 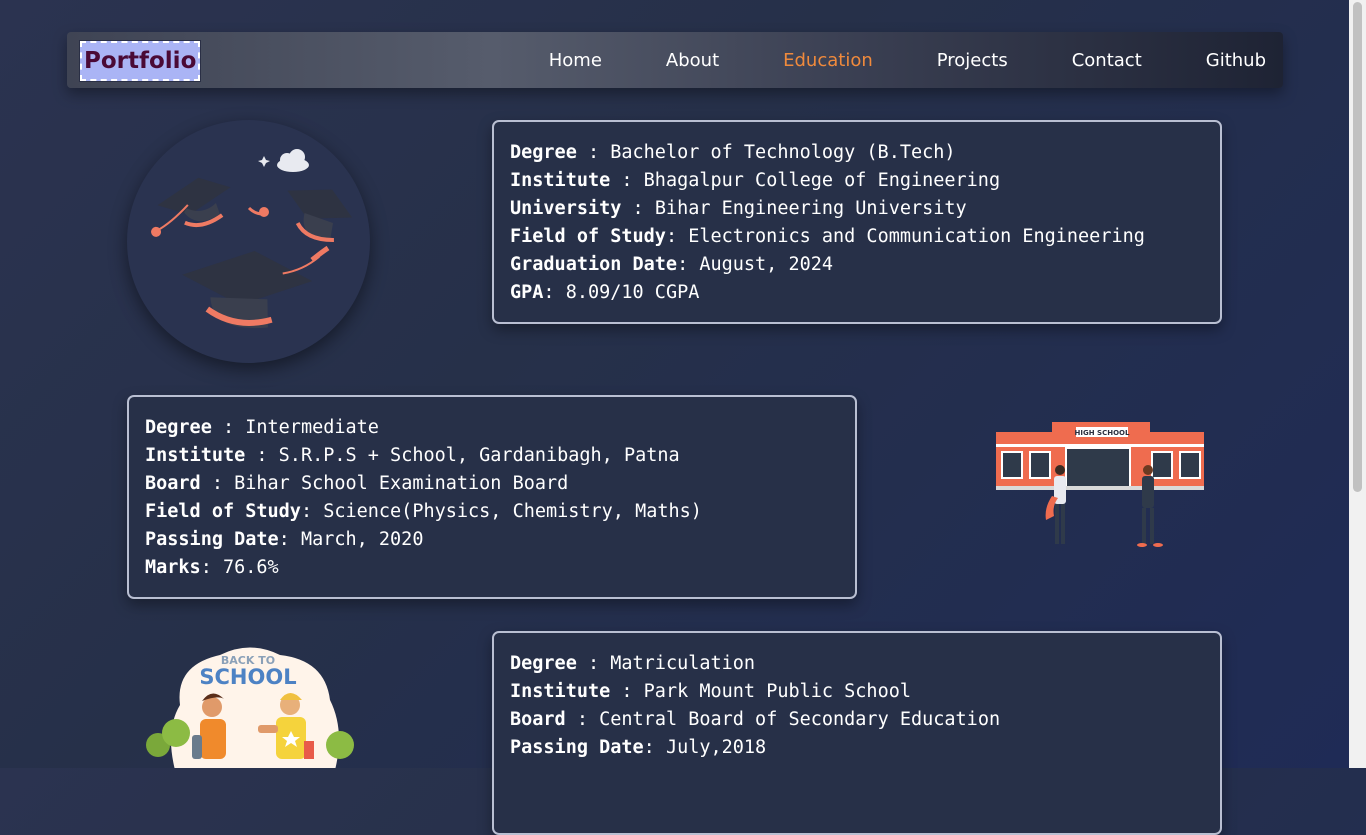 I want to click on edu-row: Degree : Bachelor of Technology (B.Tech), so click(x=857, y=153).